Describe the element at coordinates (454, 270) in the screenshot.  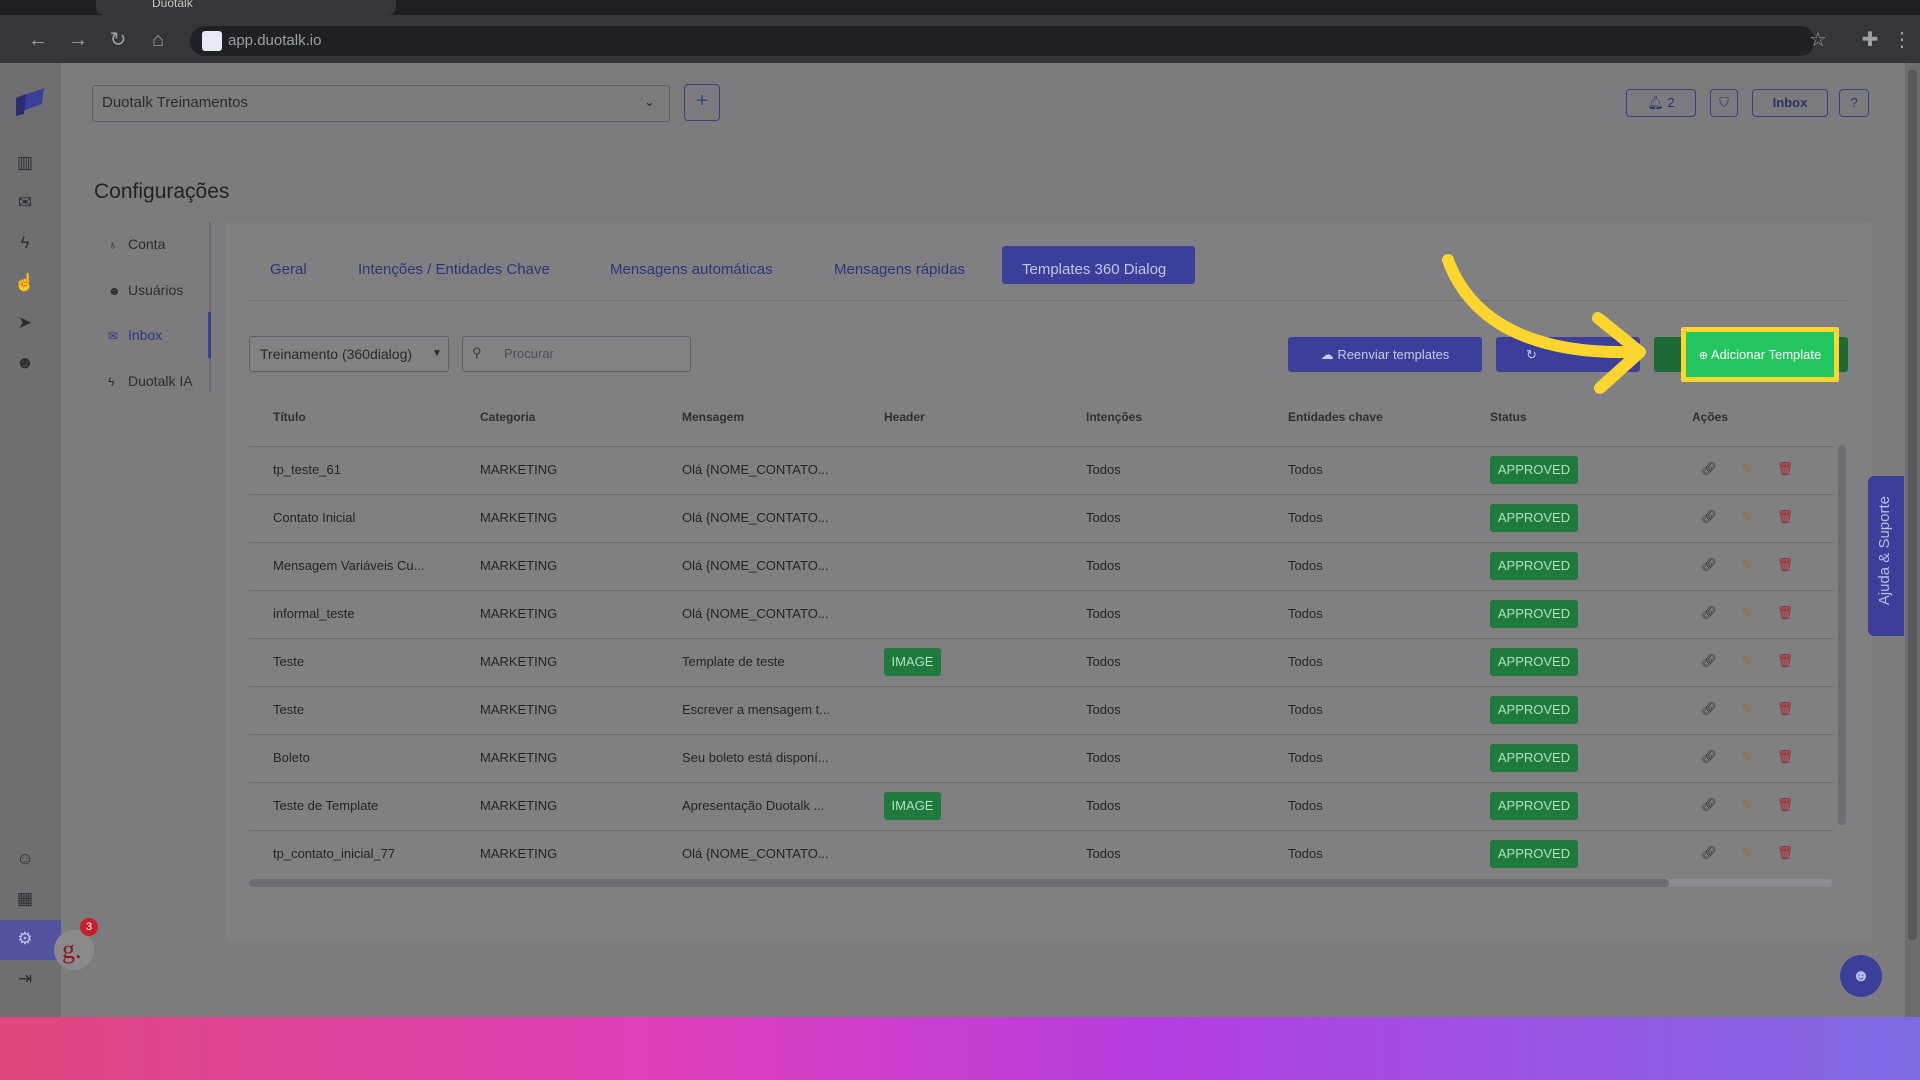
I see `tab-intencoes: Intenções / Entidades Chave` at that location.